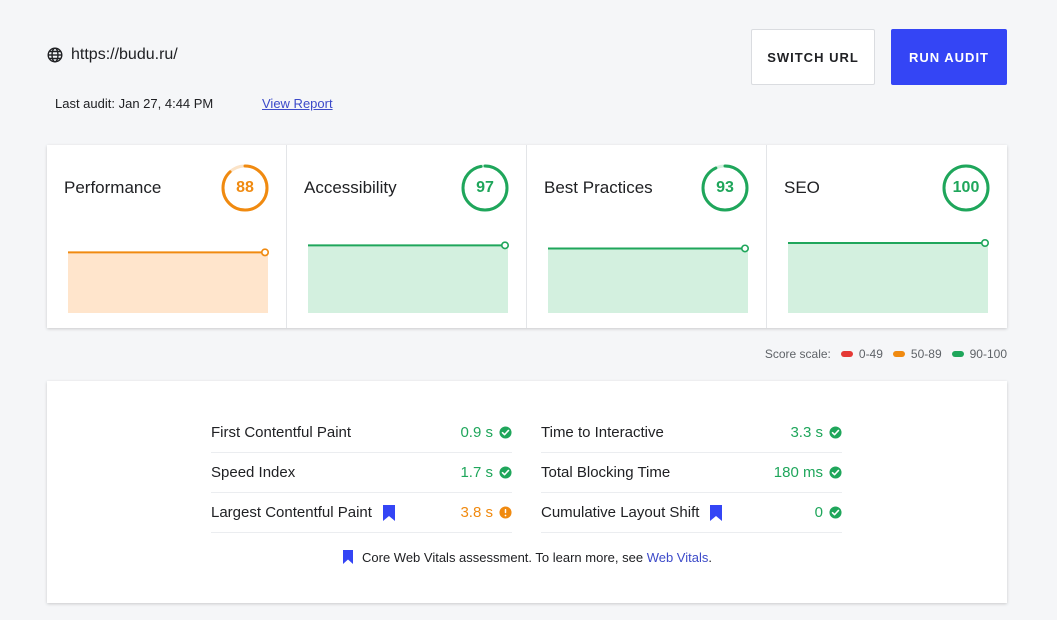 The image size is (1057, 620). Describe the element at coordinates (124, 54) in the screenshot. I see `url-text: https://budu.ru/` at that location.